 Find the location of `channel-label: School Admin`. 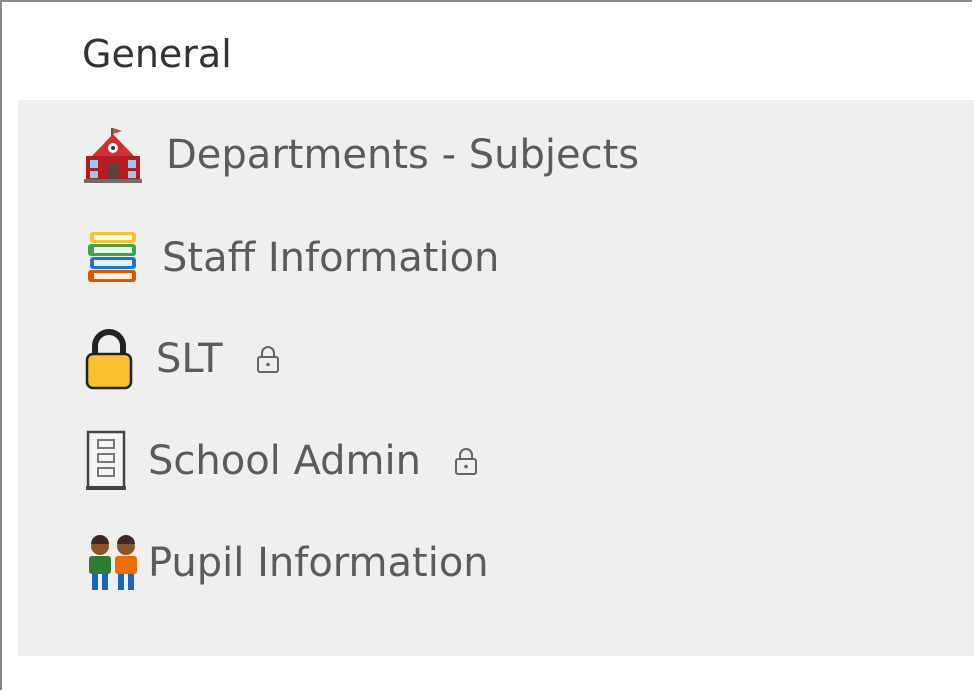

channel-label: School Admin is located at coordinates (284, 461).